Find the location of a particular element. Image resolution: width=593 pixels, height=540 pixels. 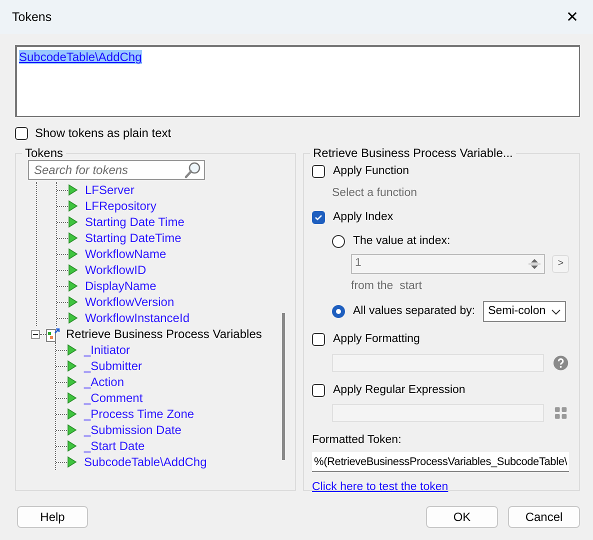

checkbox-label: Apply Function is located at coordinates (371, 171).